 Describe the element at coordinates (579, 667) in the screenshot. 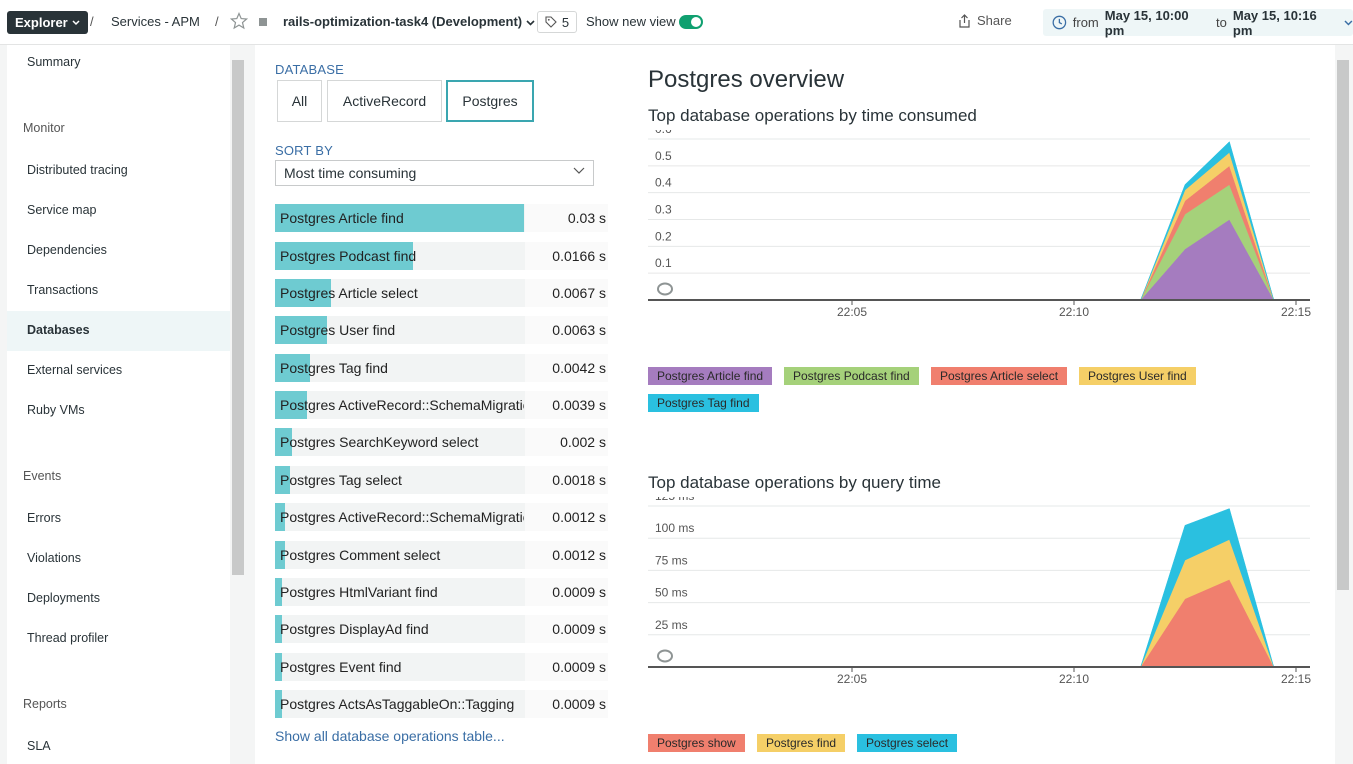

I see `operation-time-value: 0.0009 s` at that location.